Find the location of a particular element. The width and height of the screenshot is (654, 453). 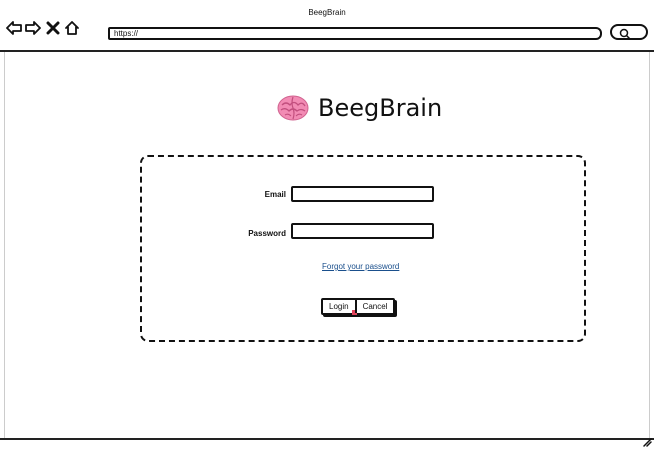

password-label: Password is located at coordinates (267, 233).